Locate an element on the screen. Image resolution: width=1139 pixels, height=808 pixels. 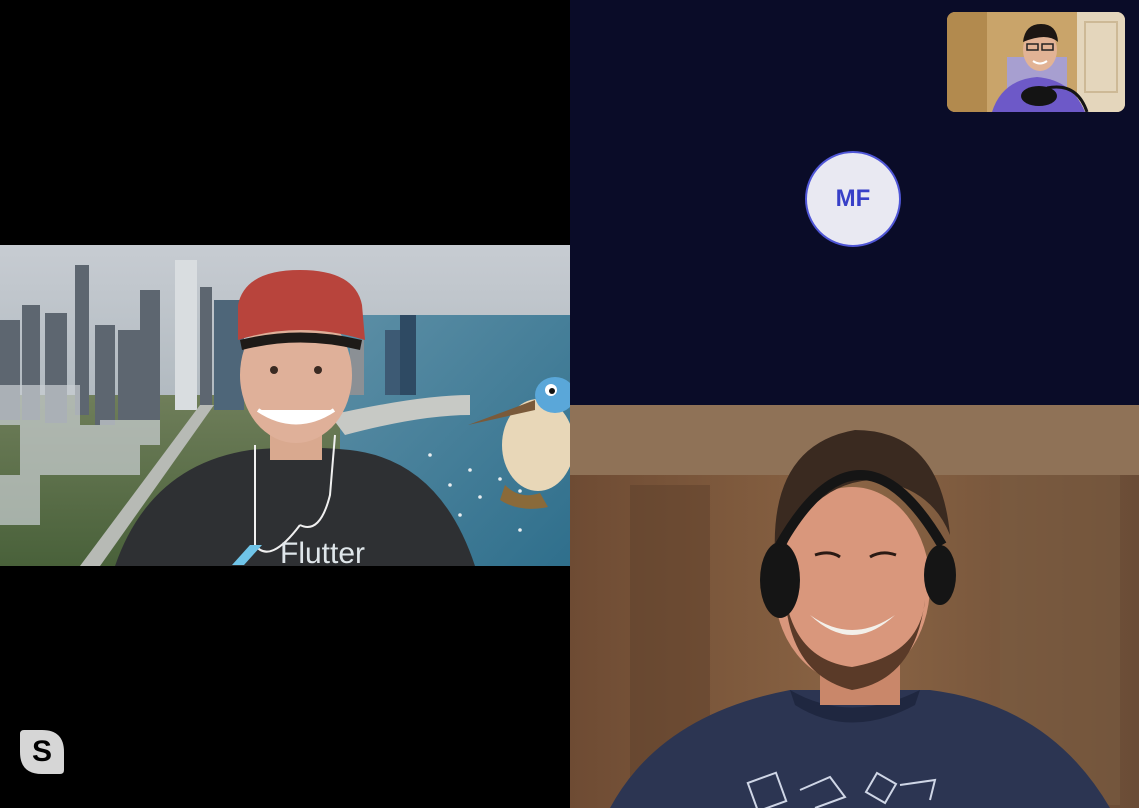
self-view-video is located at coordinates (1036, 62).